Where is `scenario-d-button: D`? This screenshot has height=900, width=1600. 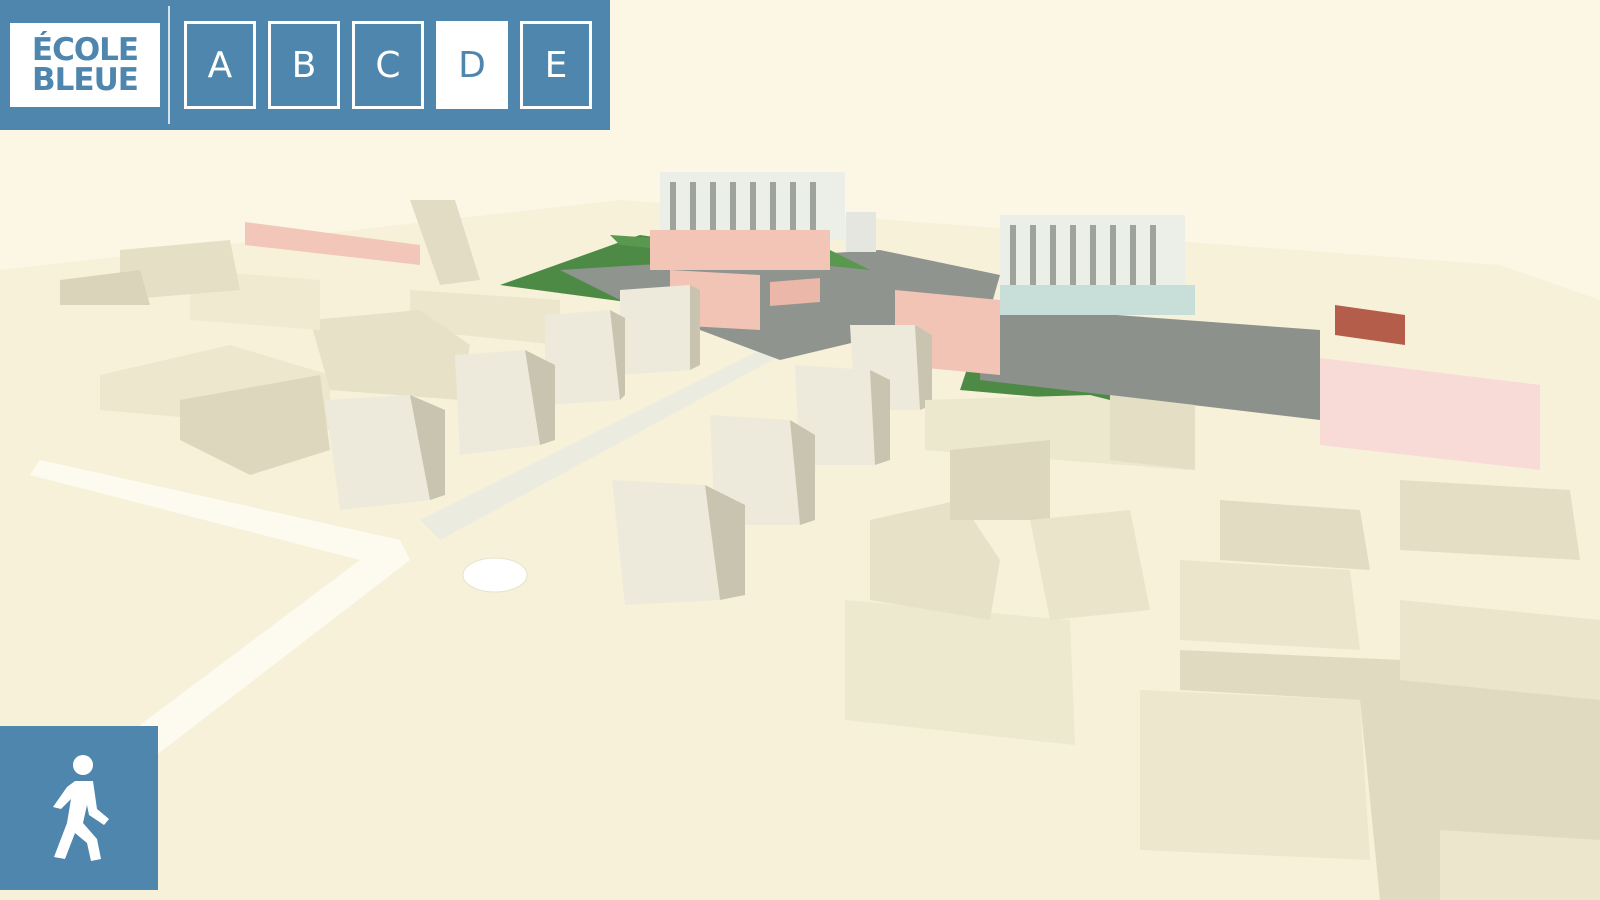 scenario-d-button: D is located at coordinates (472, 65).